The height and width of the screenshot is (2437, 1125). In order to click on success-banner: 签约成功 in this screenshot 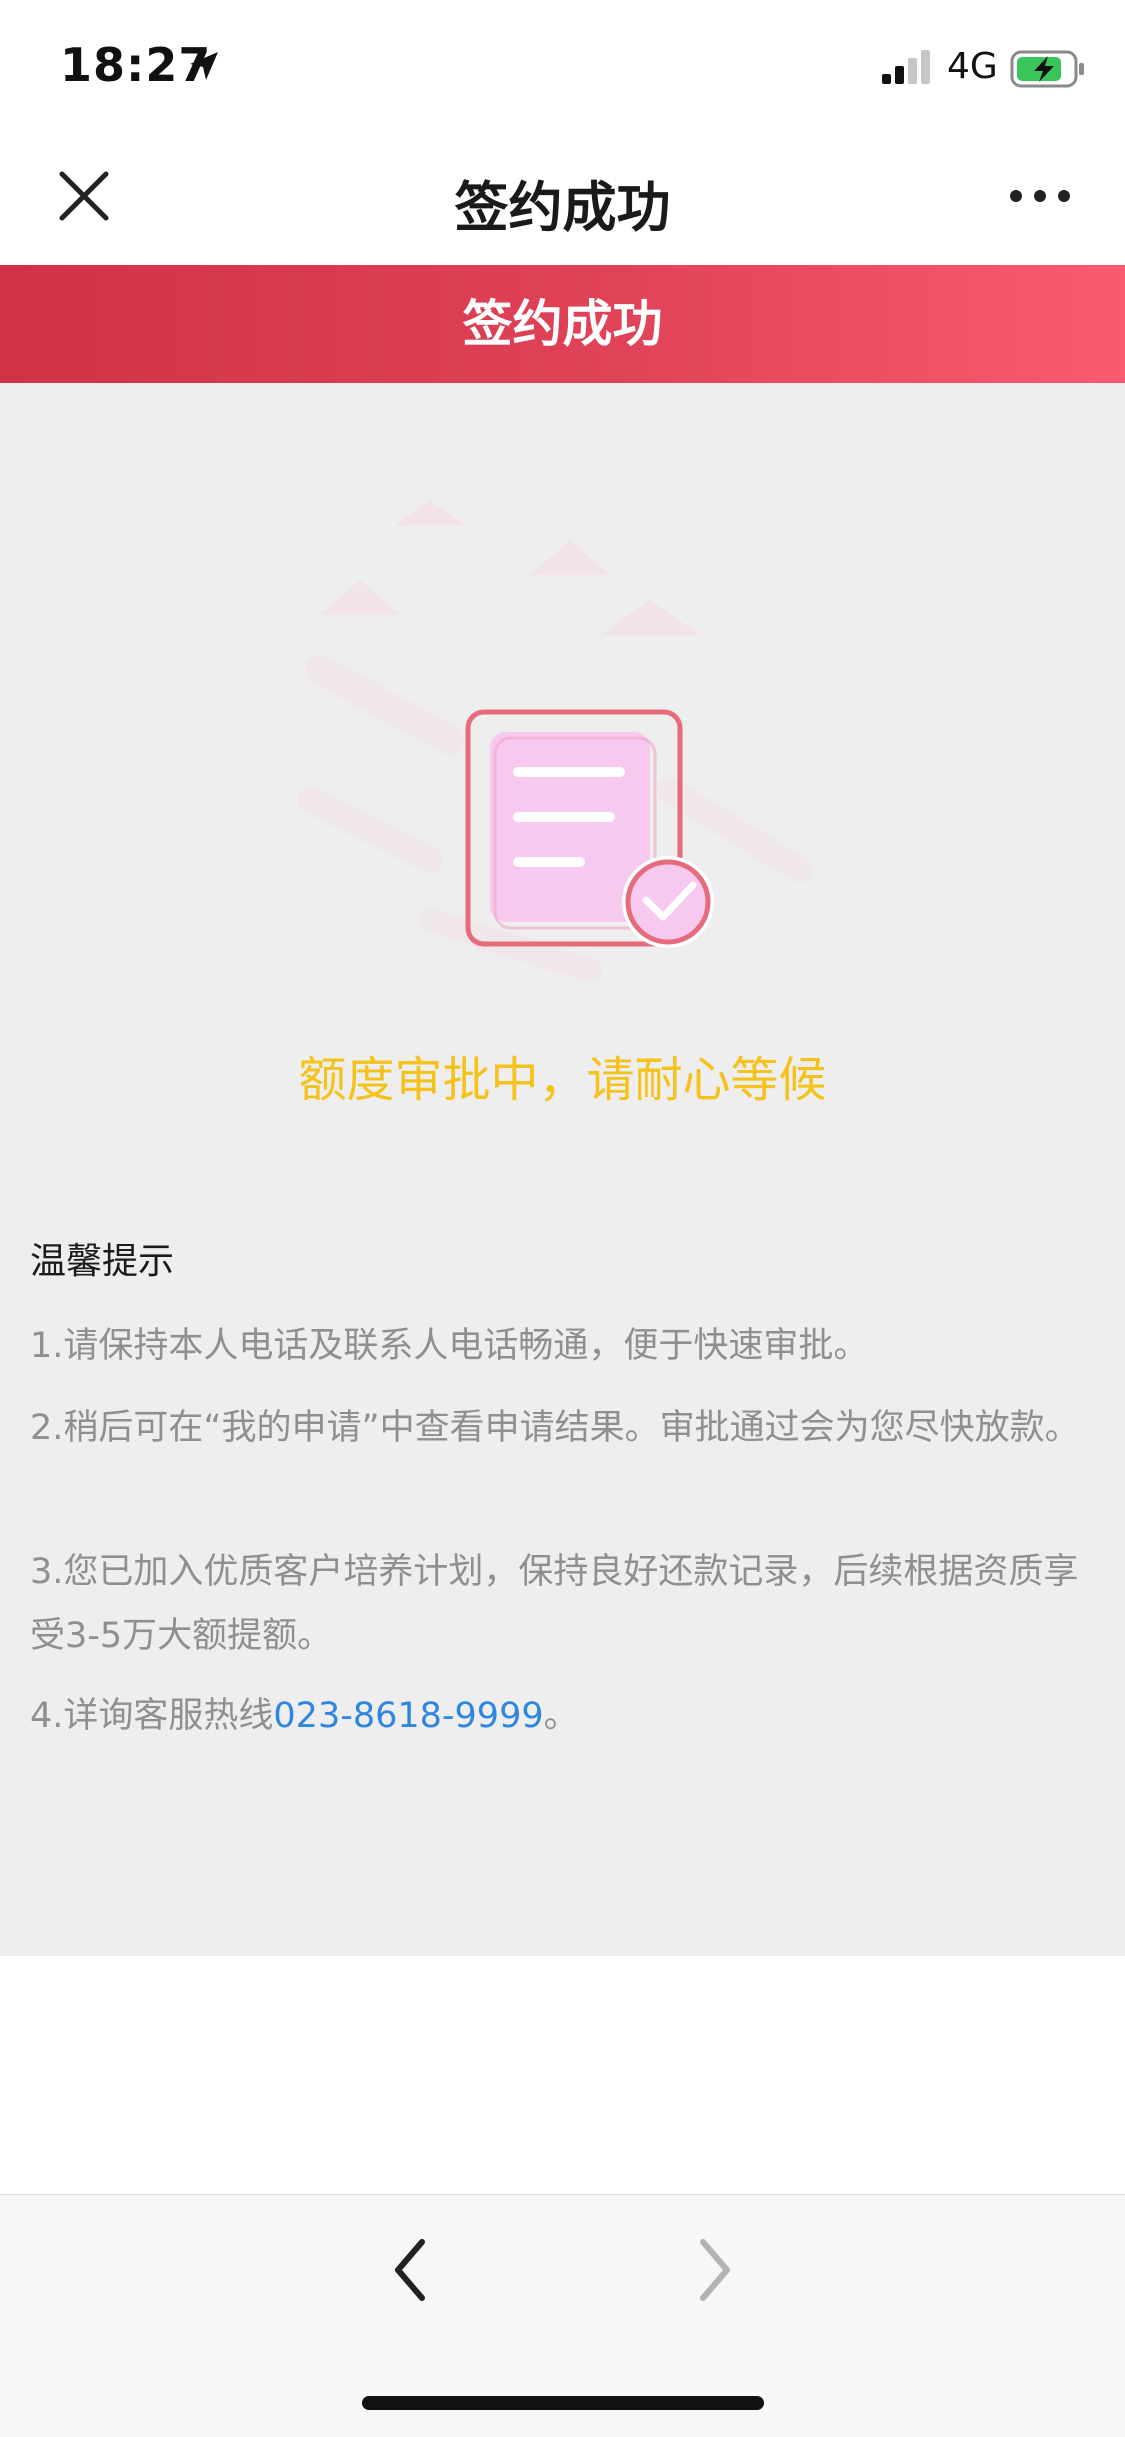, I will do `click(562, 324)`.